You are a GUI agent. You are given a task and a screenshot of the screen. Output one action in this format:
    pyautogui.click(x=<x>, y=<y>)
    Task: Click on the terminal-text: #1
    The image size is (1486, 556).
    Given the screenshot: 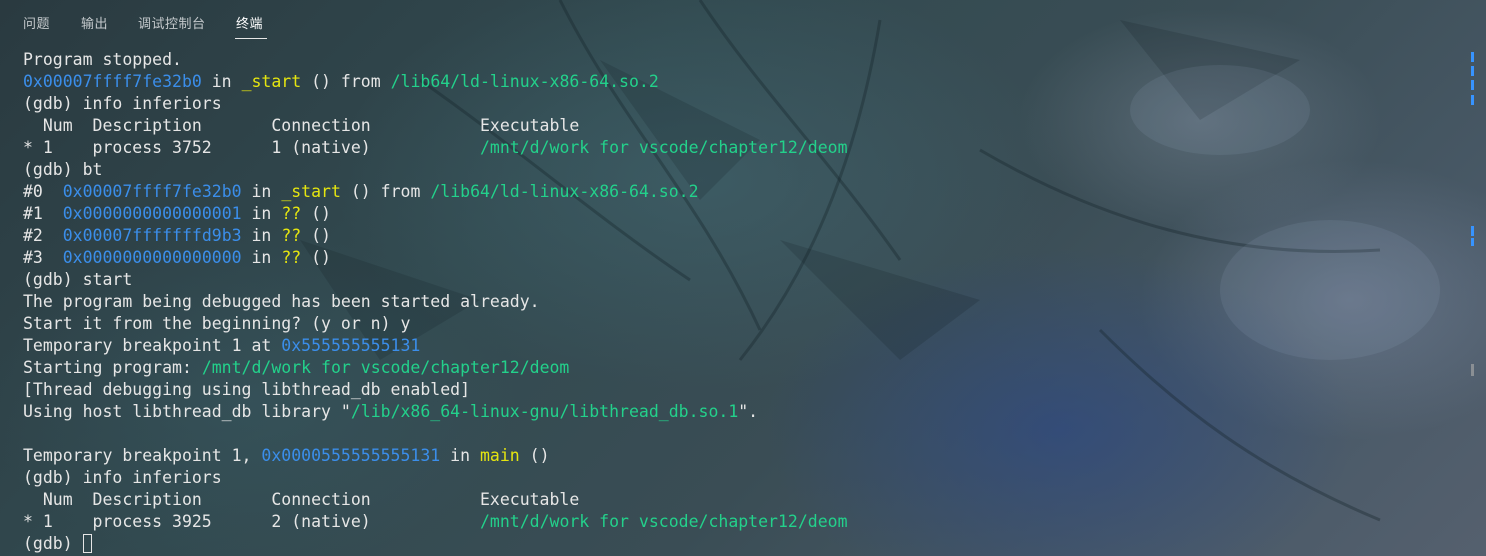 What is the action you would take?
    pyautogui.click(x=43, y=213)
    